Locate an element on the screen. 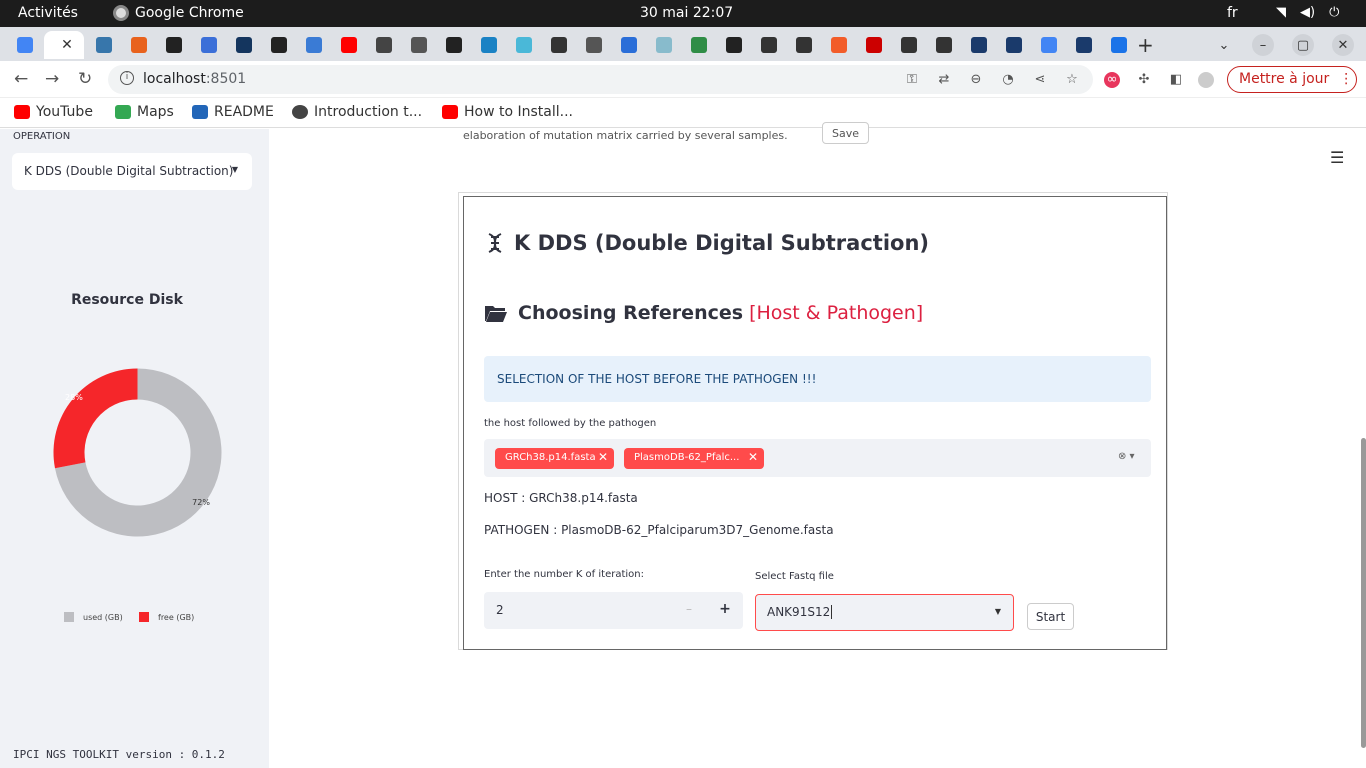 The width and height of the screenshot is (1366, 768). fastq-value: ANK91S12 is located at coordinates (799, 612).